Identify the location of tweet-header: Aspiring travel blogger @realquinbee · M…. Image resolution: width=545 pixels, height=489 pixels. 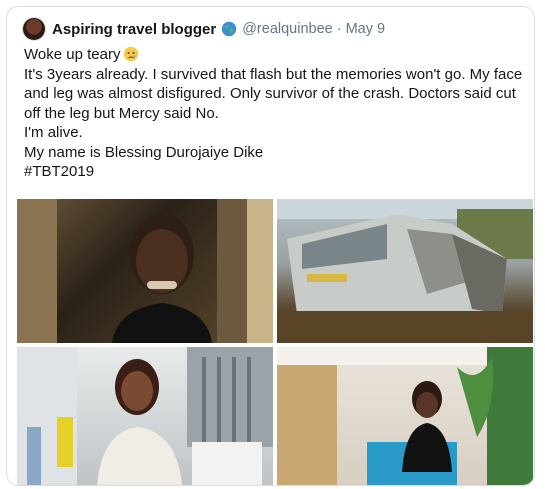
(203, 29).